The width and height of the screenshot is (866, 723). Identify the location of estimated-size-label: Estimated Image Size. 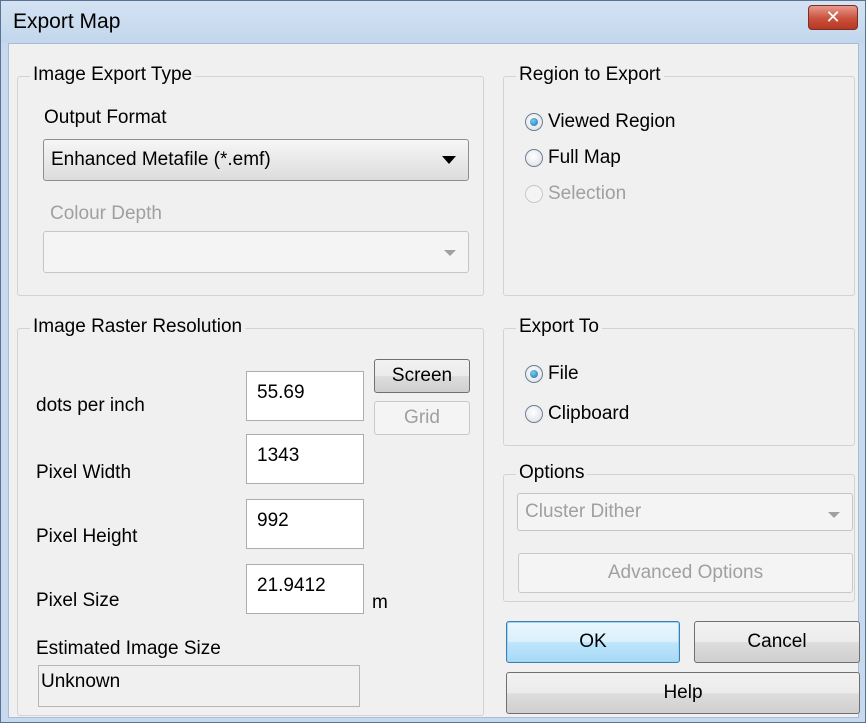
(128, 648).